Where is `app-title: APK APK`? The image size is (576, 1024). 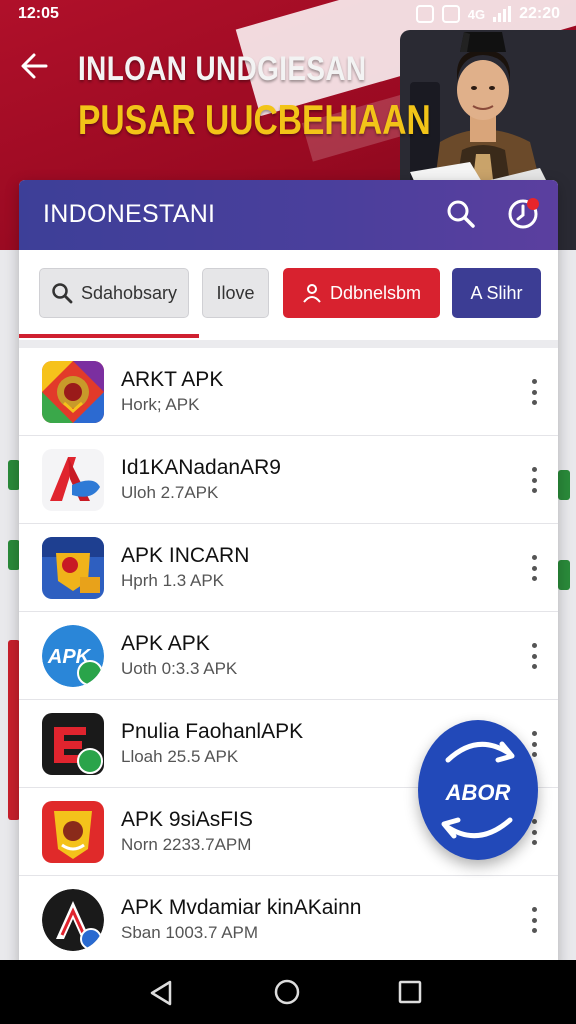 app-title: APK APK is located at coordinates (165, 643).